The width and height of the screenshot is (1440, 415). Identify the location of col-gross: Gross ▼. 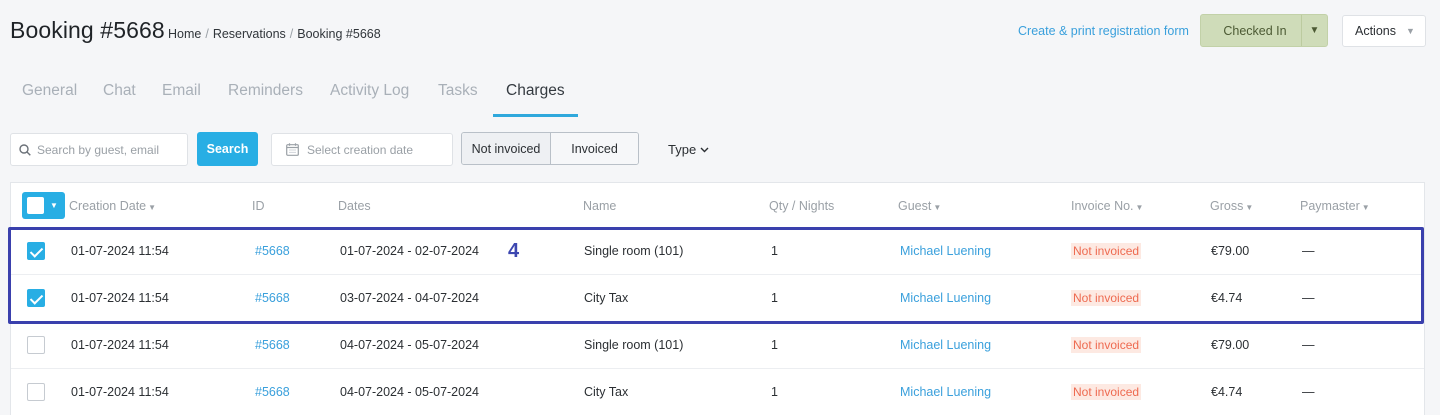
(1231, 206).